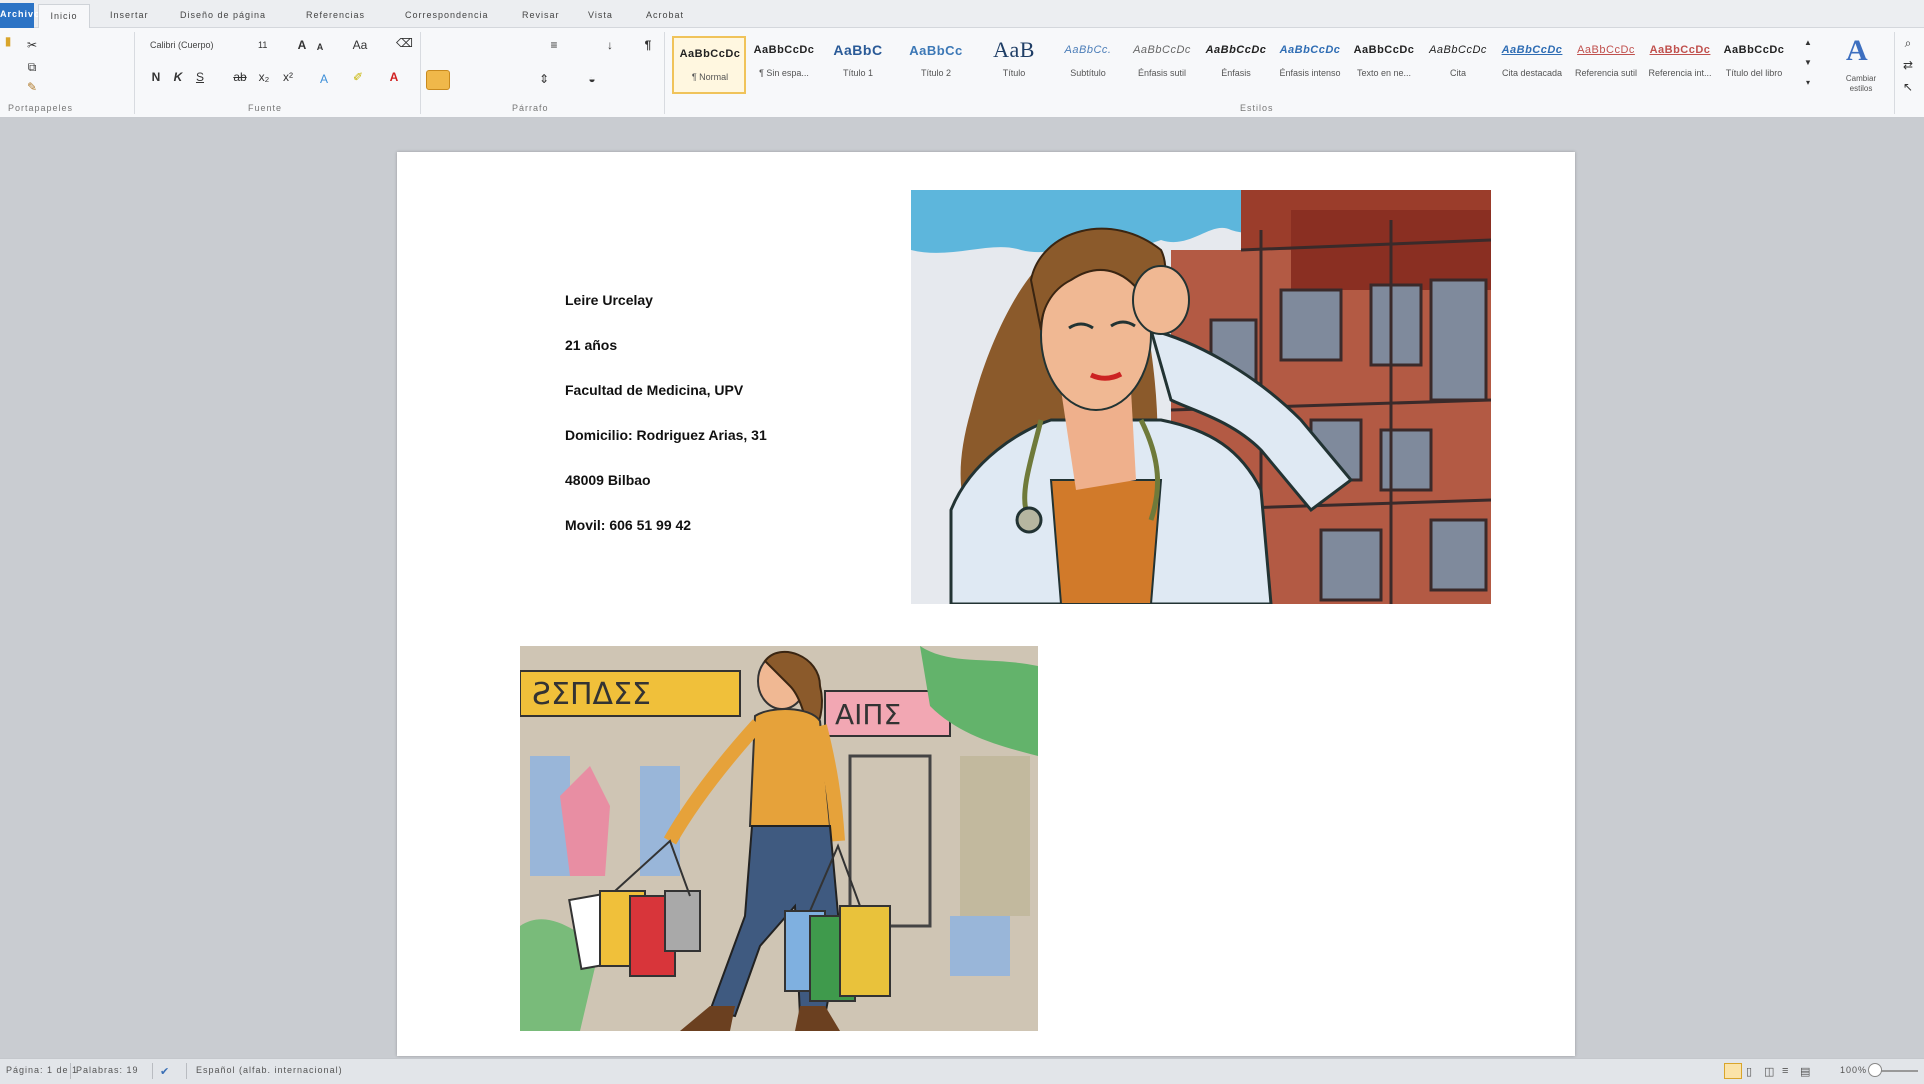  I want to click on cut-icon: ✂, so click(32, 45).